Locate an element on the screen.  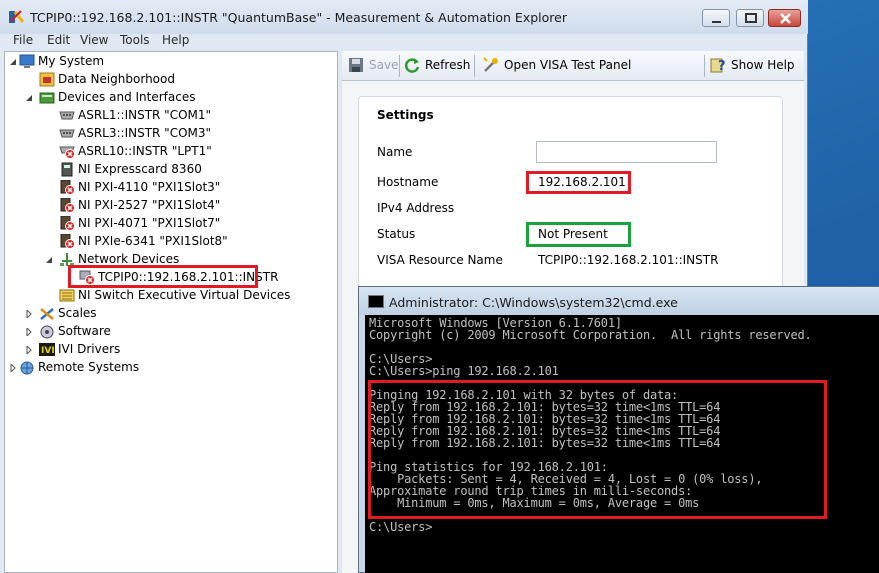
ivi-icon: IVI is located at coordinates (47, 349).